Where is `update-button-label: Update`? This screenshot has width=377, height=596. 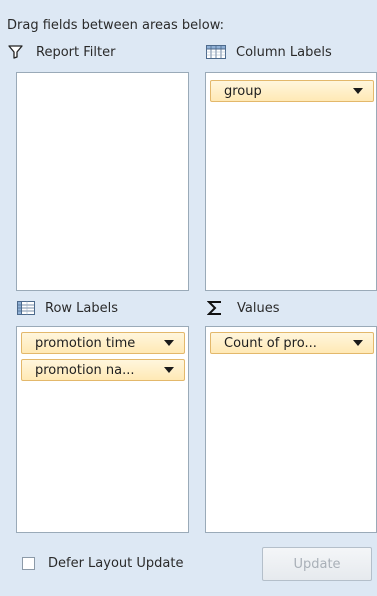
update-button-label: Update is located at coordinates (317, 564).